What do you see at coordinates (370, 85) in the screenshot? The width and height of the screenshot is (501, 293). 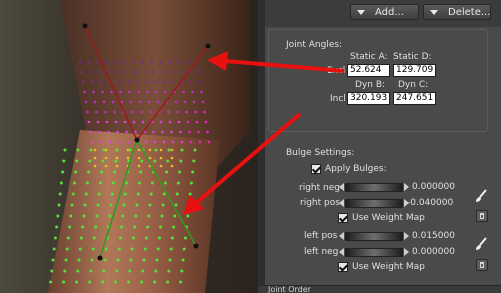 I see `dyn-b-label: Dyn B:` at bounding box center [370, 85].